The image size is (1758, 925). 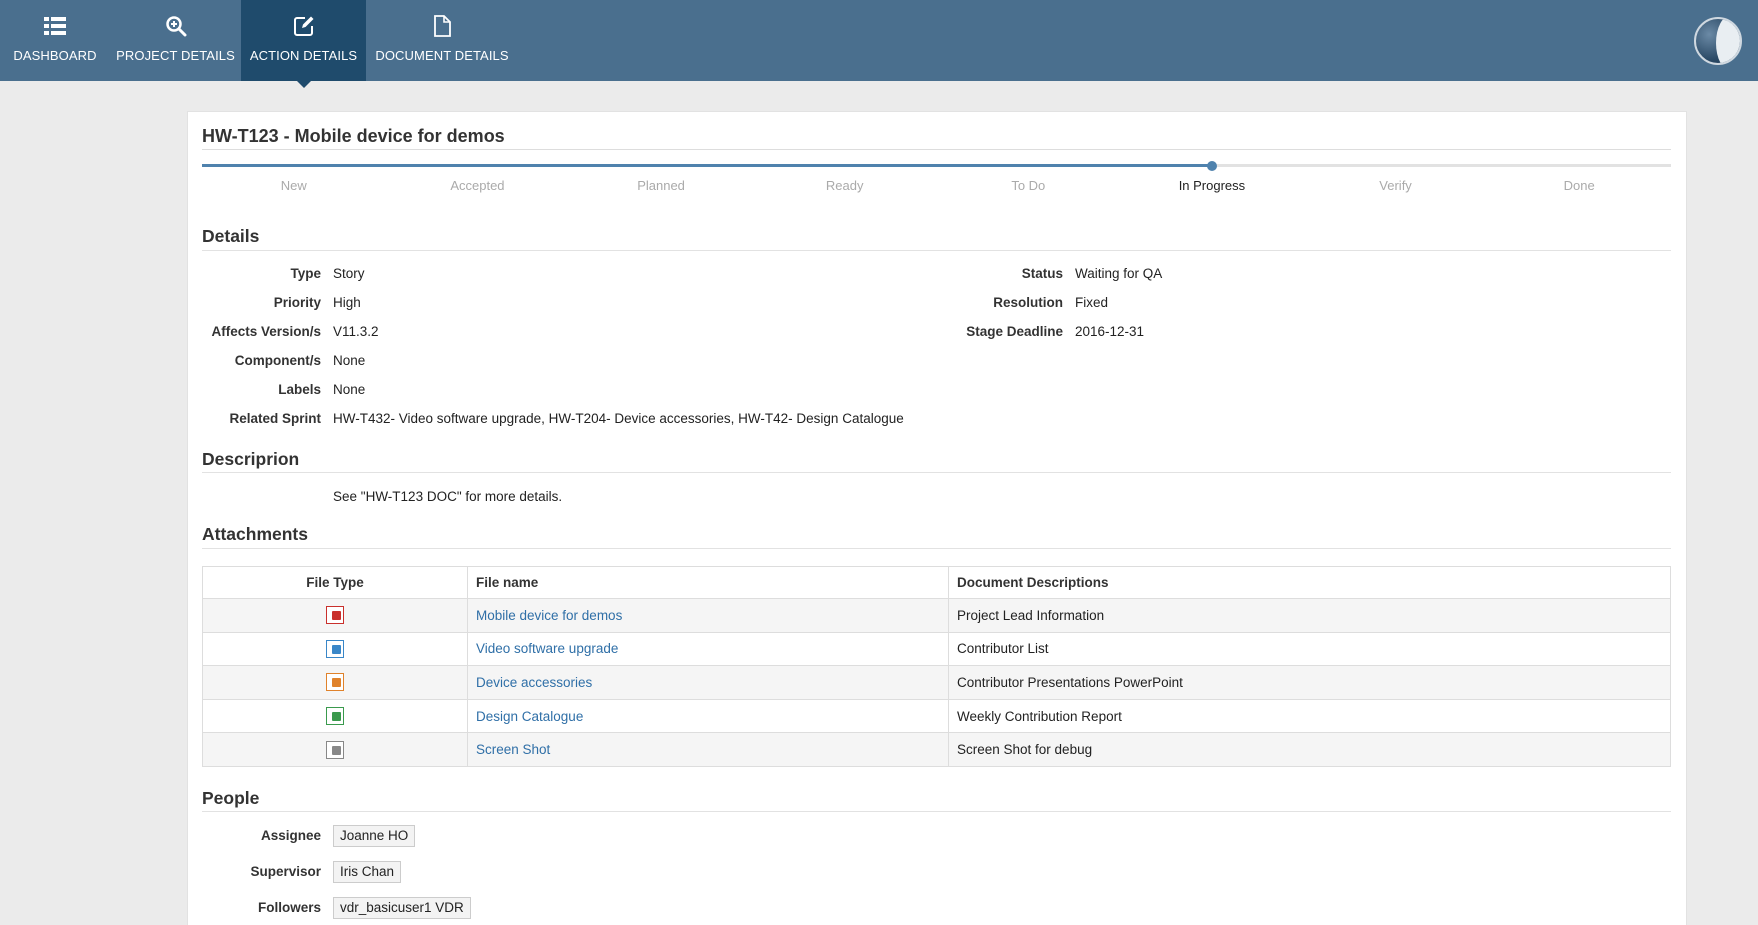 What do you see at coordinates (513, 749) in the screenshot?
I see `file-name-link: Screen Shot` at bounding box center [513, 749].